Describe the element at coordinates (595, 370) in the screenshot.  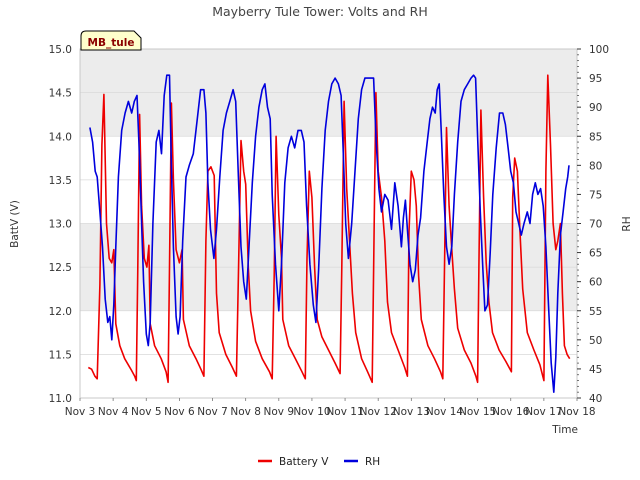
I see `y-right-tick-label: 45` at that location.